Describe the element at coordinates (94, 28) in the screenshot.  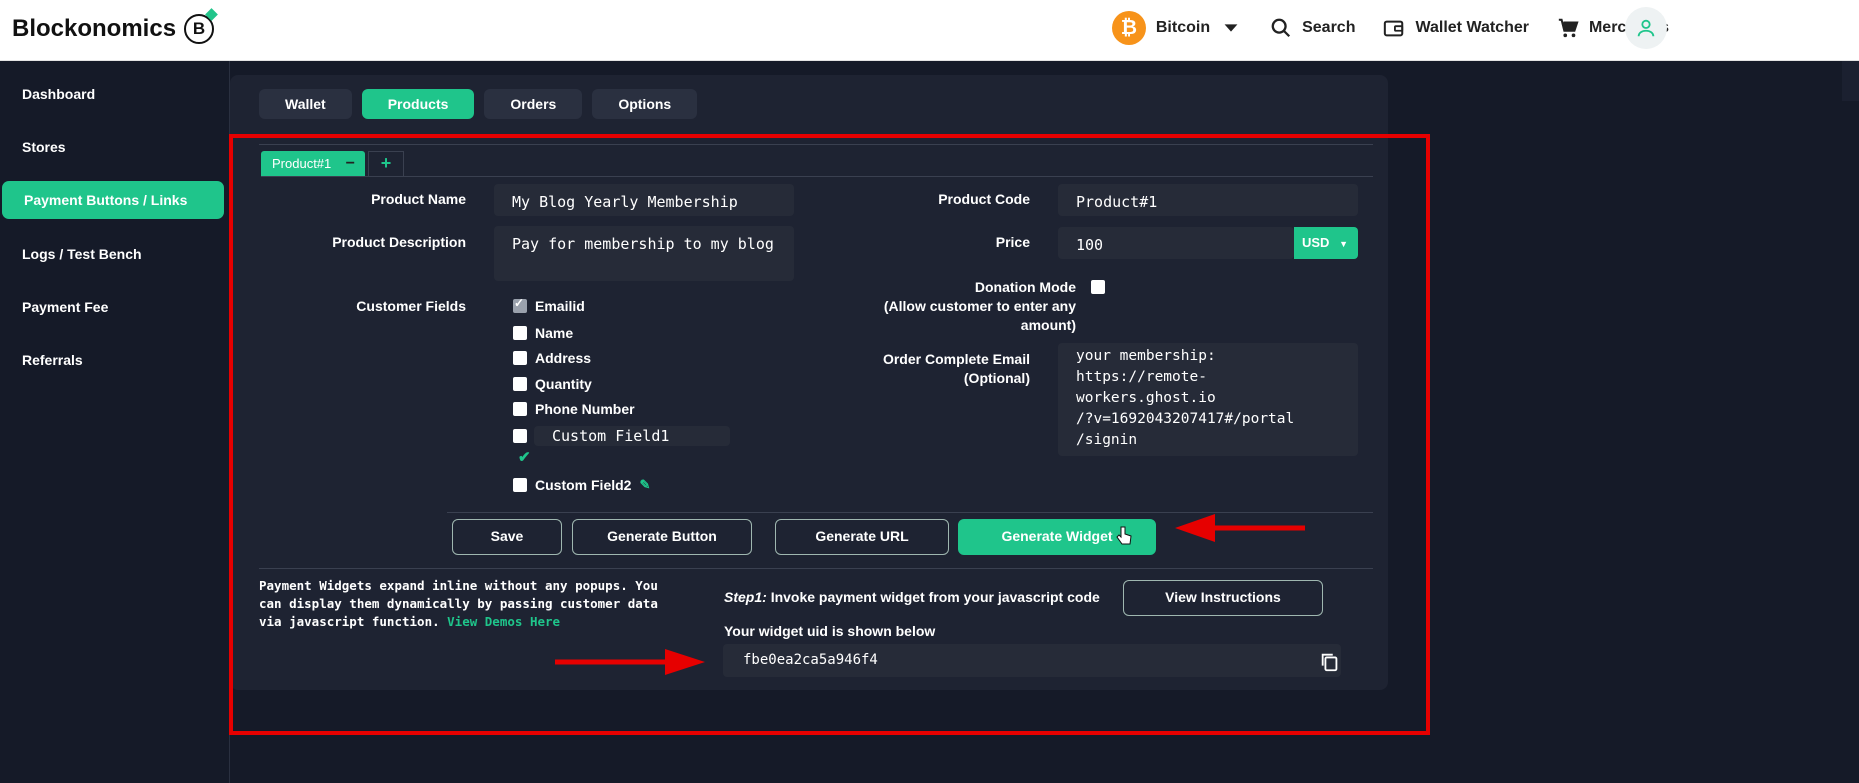
I see `brand-name: Blockonomics` at that location.